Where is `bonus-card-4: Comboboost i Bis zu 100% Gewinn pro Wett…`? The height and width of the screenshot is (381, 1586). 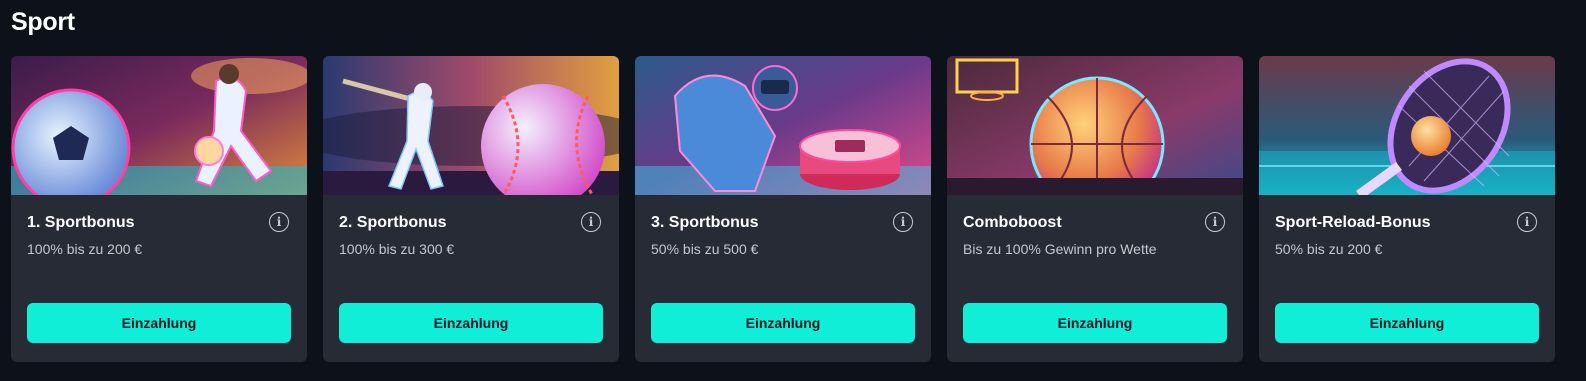
bonus-card-4: Comboboost i Bis zu 100% Gewinn pro Wett… is located at coordinates (1095, 209).